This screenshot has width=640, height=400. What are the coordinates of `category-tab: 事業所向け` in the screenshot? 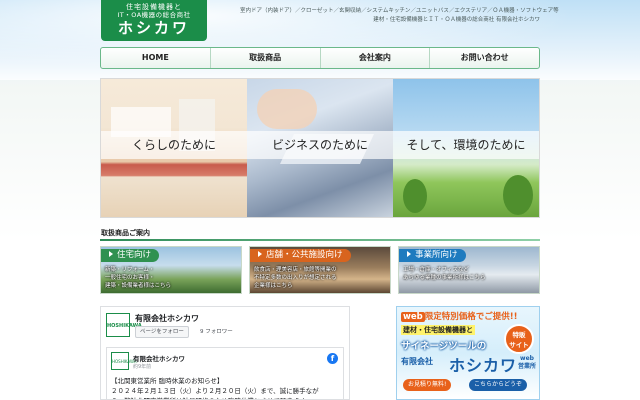 It's located at (432, 255).